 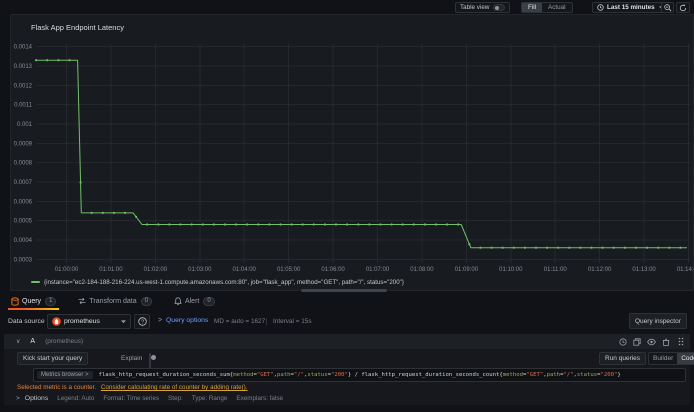 I want to click on refresh-button, so click(x=683, y=7).